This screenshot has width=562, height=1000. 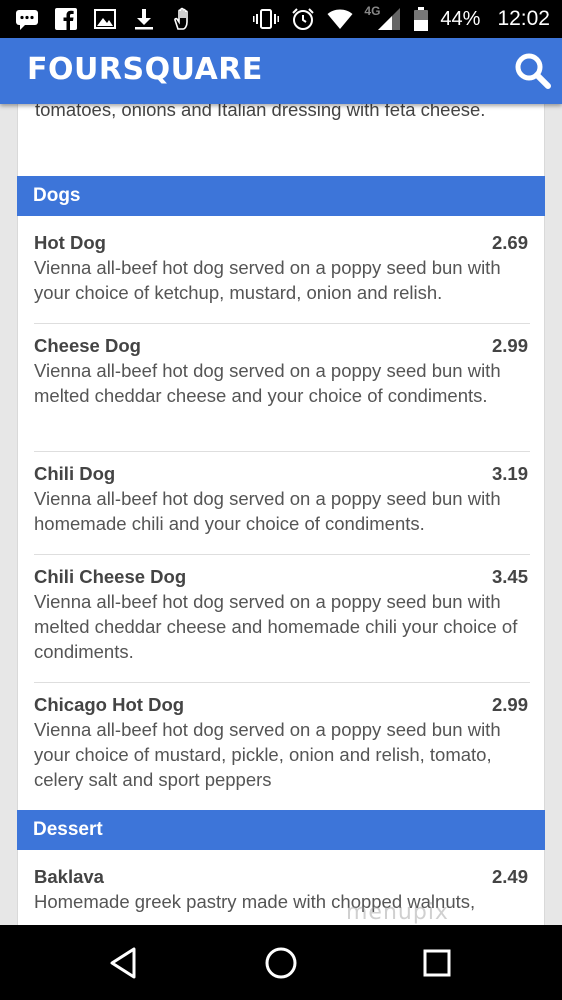 What do you see at coordinates (421, 19) in the screenshot?
I see `battery-icon` at bounding box center [421, 19].